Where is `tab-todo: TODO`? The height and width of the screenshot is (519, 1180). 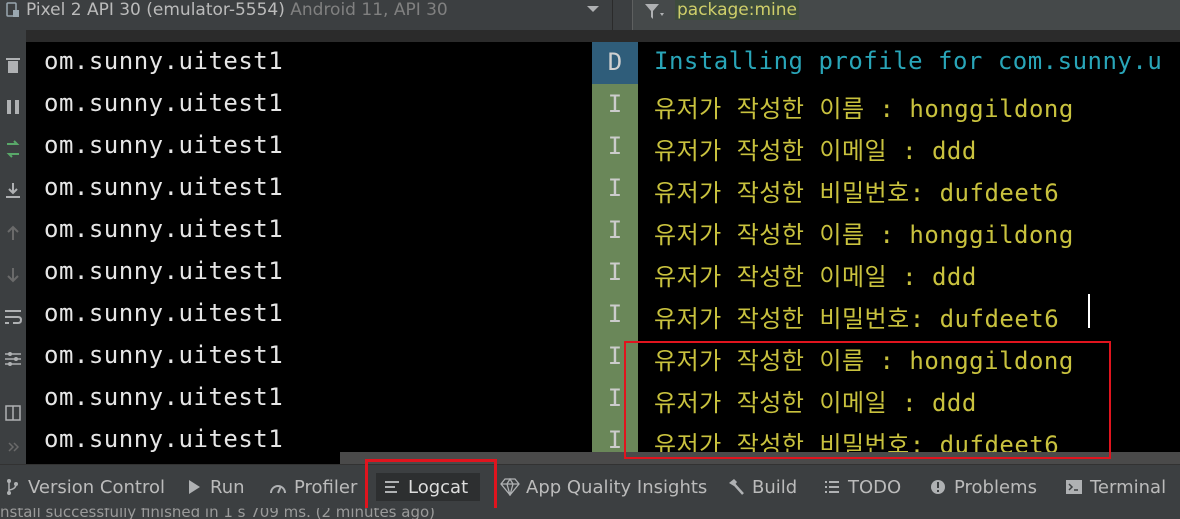 tab-todo: TODO is located at coordinates (861, 487).